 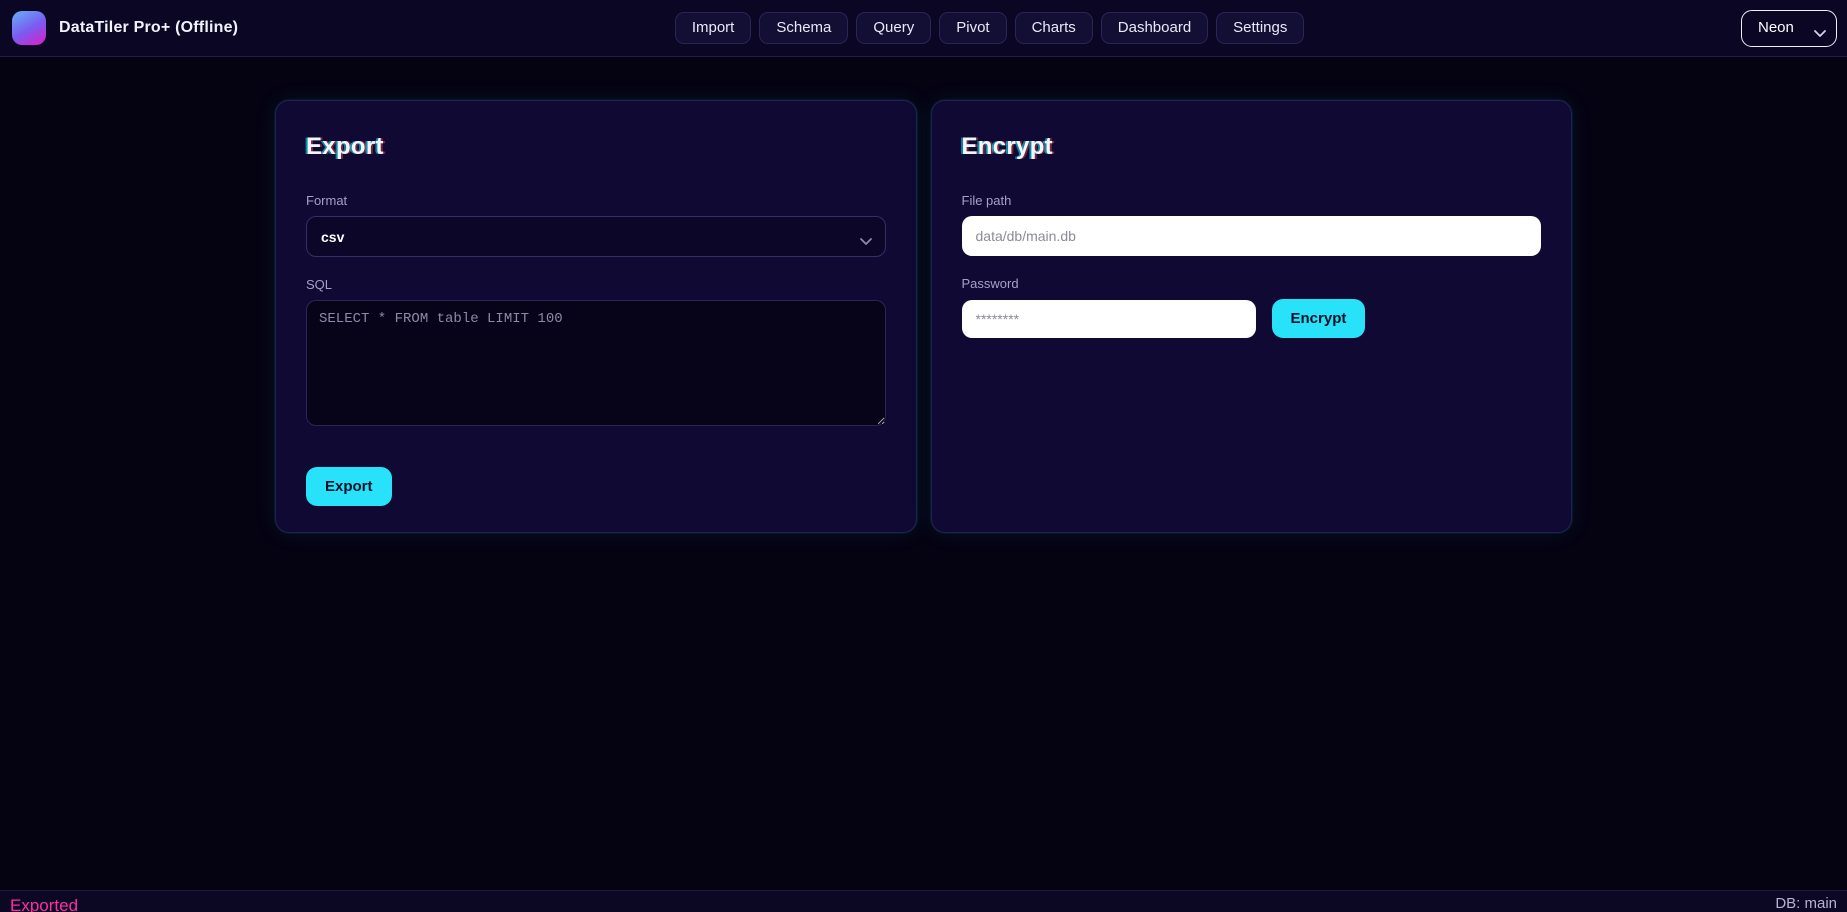 What do you see at coordinates (319, 284) in the screenshot?
I see `sql-label: SQL` at bounding box center [319, 284].